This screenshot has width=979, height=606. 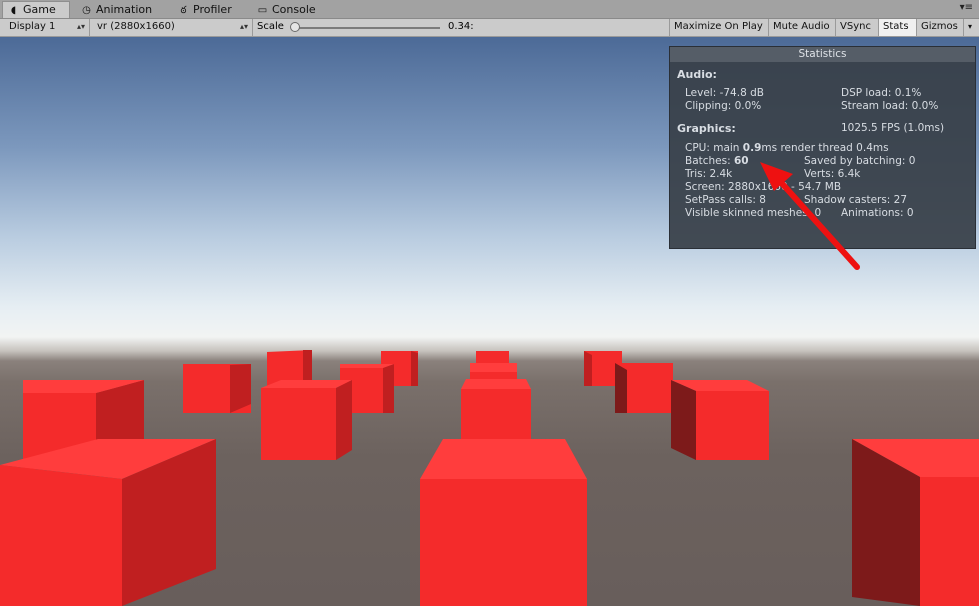 I want to click on tab-animation: ◷ Animation, so click(x=118, y=10).